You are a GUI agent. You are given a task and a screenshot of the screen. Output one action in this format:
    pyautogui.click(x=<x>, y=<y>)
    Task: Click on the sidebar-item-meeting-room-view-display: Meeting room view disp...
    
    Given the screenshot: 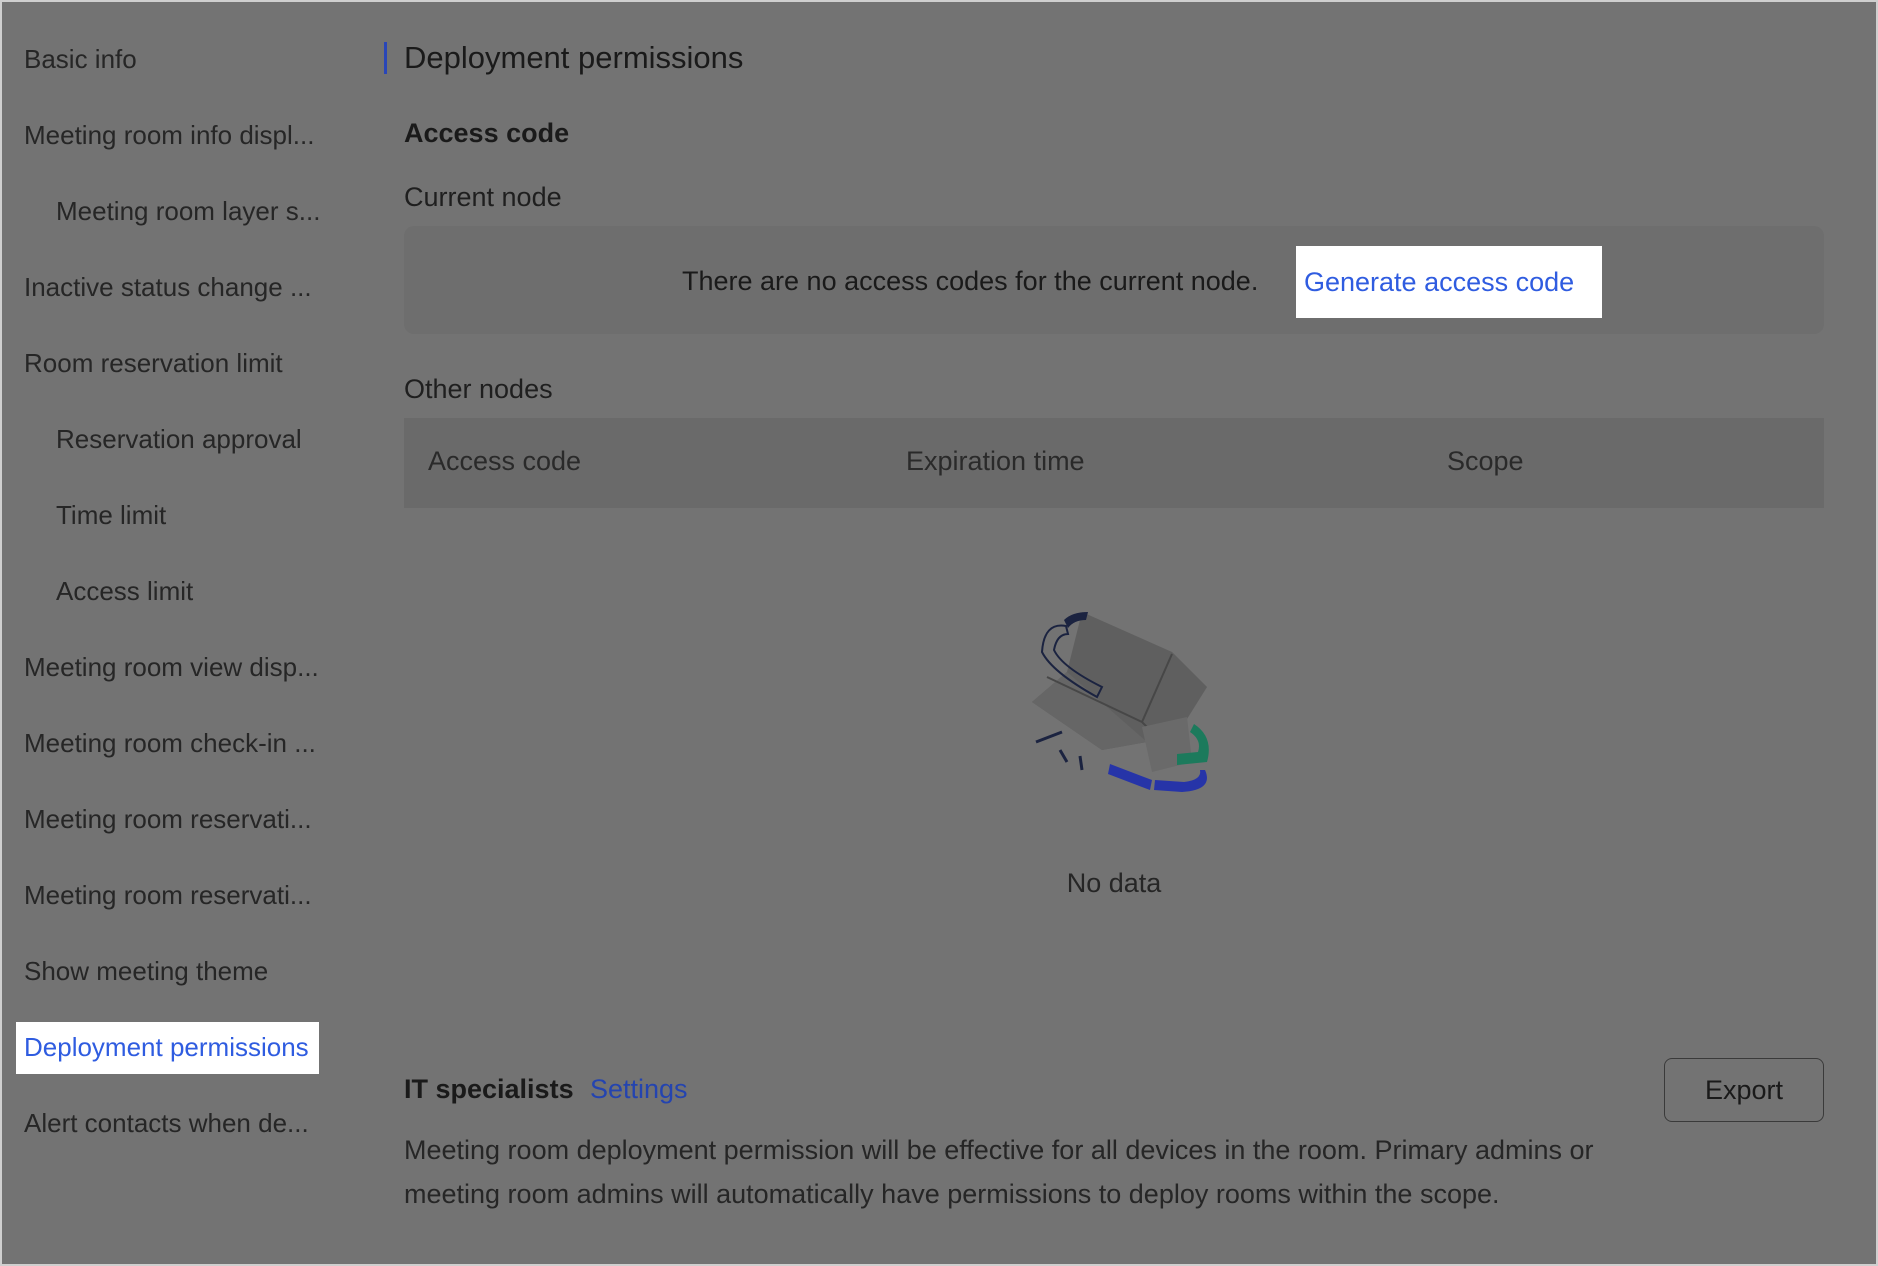 What is the action you would take?
    pyautogui.click(x=171, y=667)
    